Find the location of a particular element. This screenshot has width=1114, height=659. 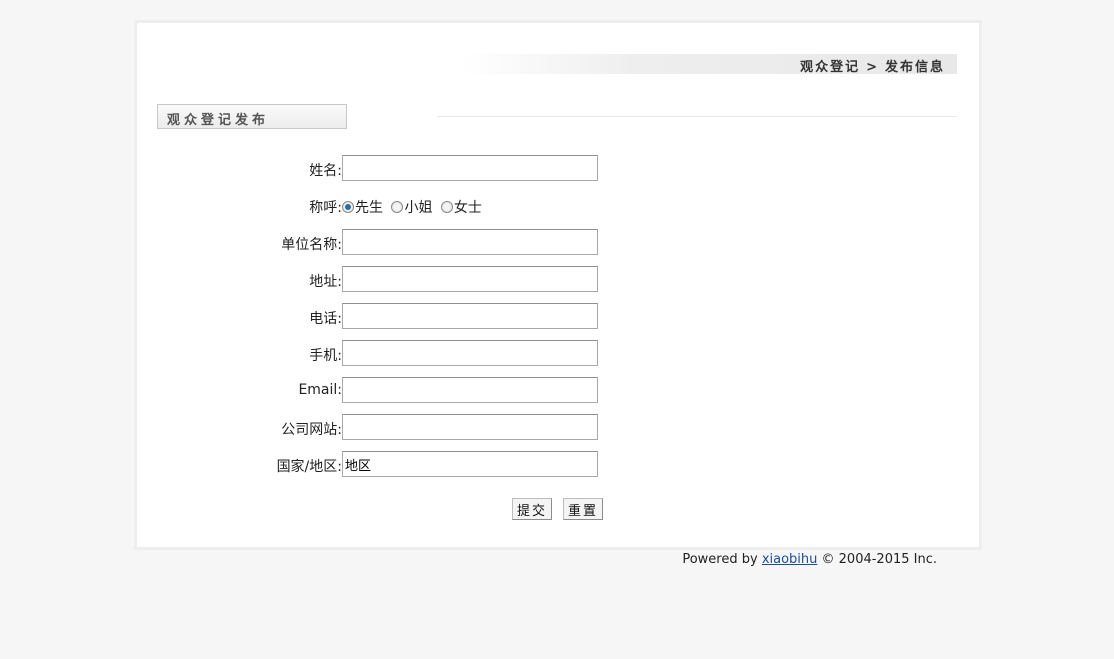

row-phone: 电话: is located at coordinates (437, 317).